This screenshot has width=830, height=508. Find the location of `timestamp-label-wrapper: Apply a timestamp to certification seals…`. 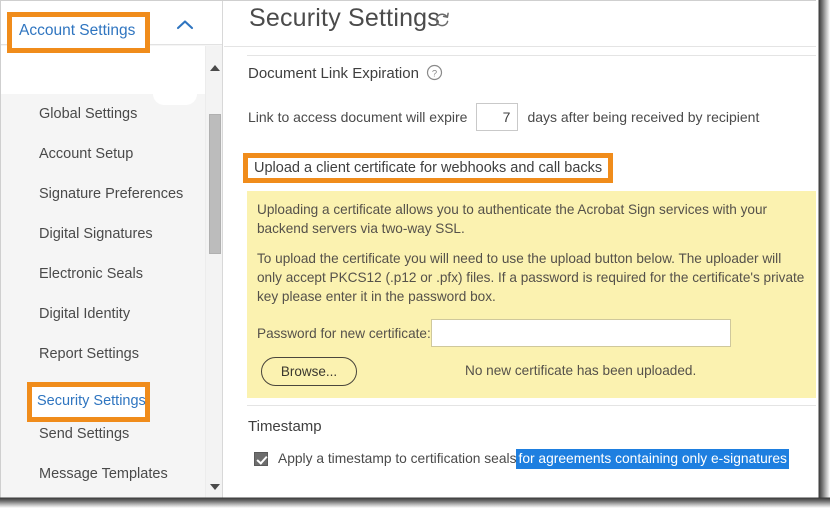

timestamp-label-wrapper: Apply a timestamp to certification seals… is located at coordinates (533, 459).